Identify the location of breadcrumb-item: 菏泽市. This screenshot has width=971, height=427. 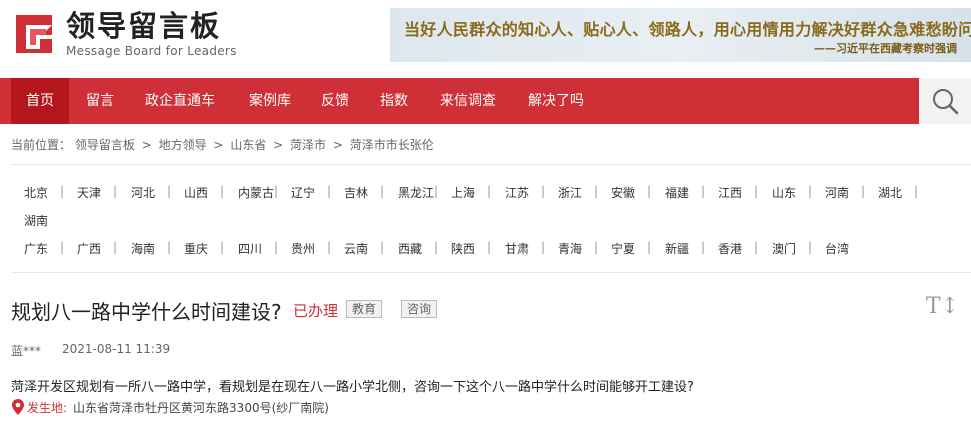
(308, 145).